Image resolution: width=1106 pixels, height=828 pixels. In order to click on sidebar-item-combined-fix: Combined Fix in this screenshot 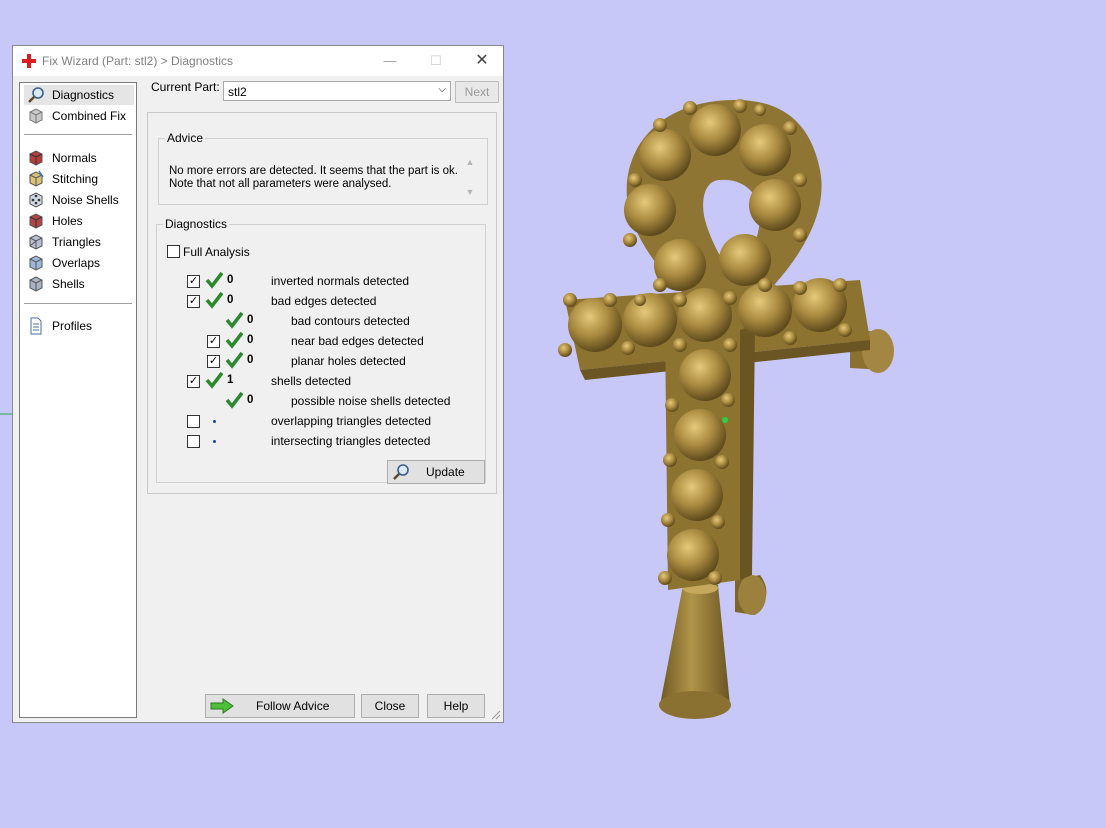, I will do `click(79, 116)`.